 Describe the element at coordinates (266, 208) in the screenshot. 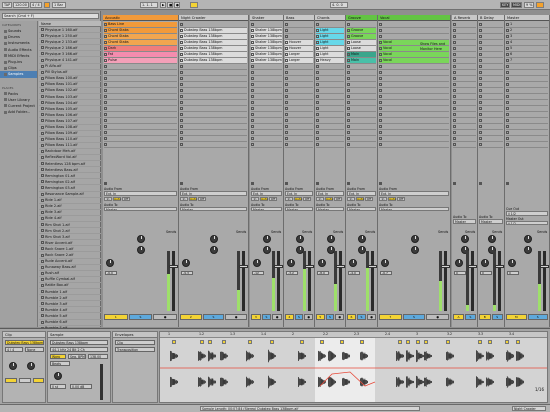

I see `audio-to-select: Master` at that location.